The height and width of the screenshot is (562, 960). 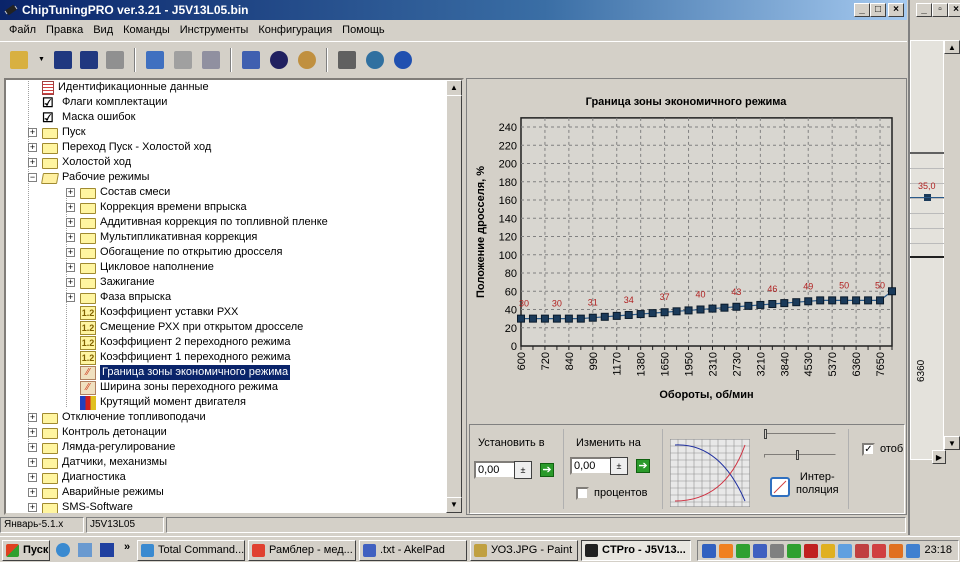 I want to click on slider-2-thumb, so click(x=797, y=455).